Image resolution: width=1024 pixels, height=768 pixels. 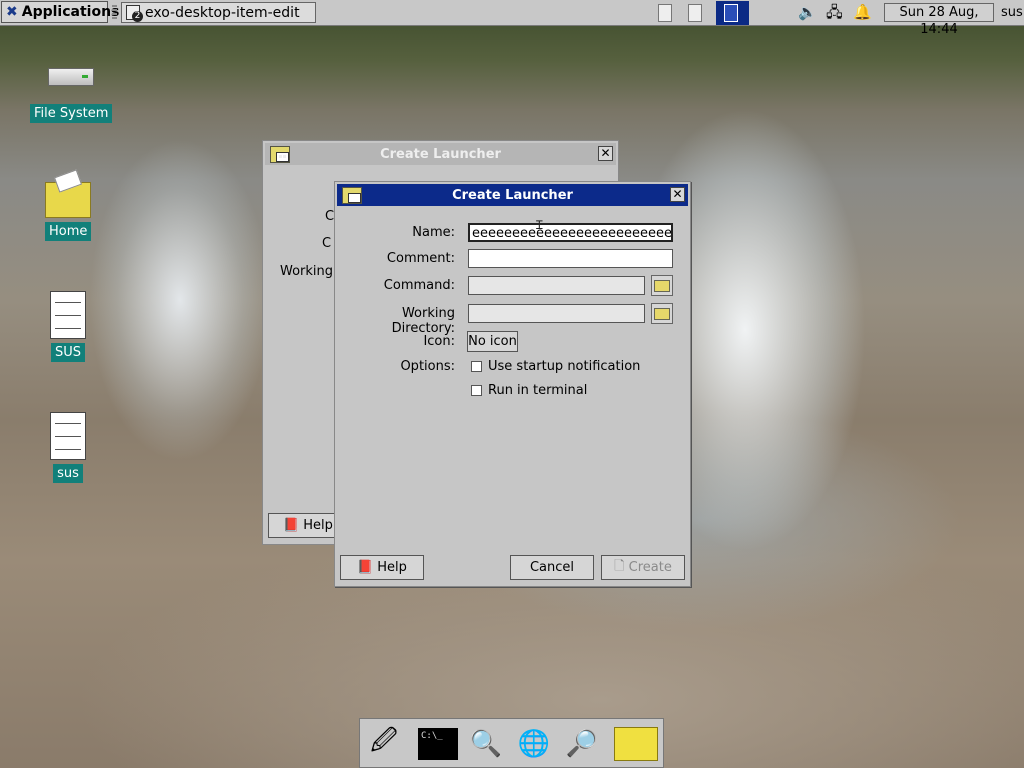 I want to click on applications-label: Applications, so click(x=70, y=12).